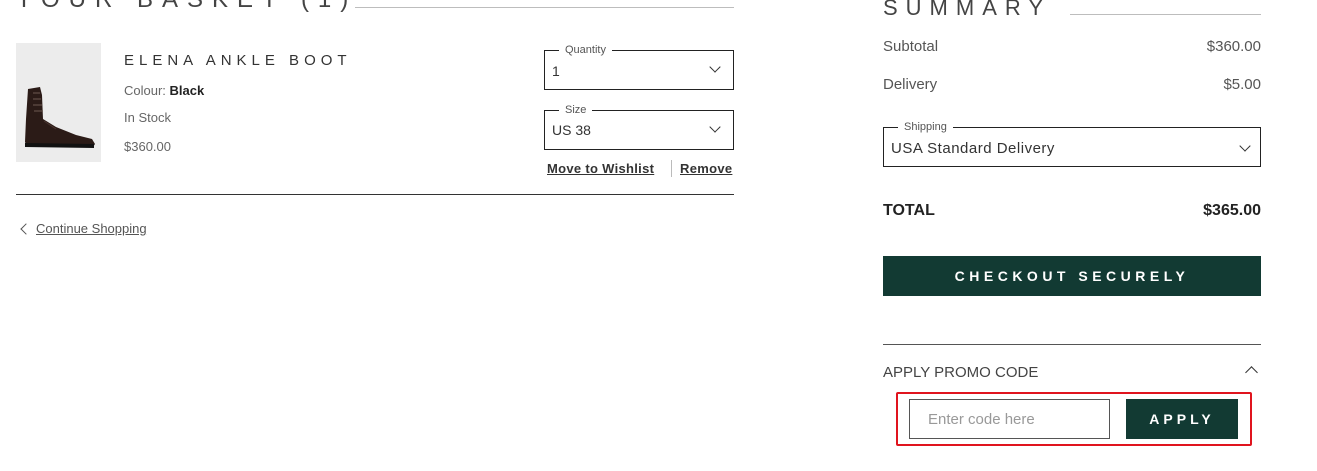 The height and width of the screenshot is (471, 1317). Describe the element at coordinates (1182, 419) in the screenshot. I see `apply-button: APPLY` at that location.